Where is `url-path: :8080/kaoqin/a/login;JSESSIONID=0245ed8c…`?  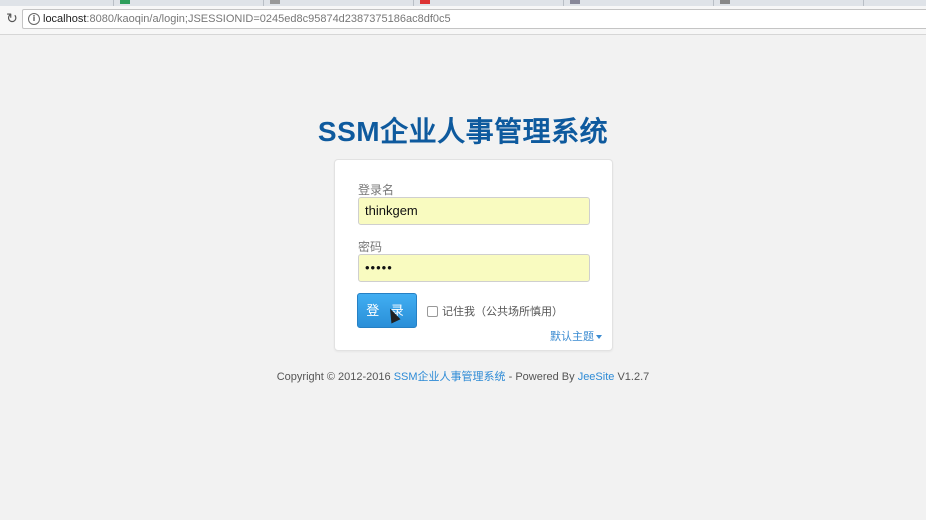
url-path: :8080/kaoqin/a/login;JSESSIONID=0245ed8c… is located at coordinates (268, 19).